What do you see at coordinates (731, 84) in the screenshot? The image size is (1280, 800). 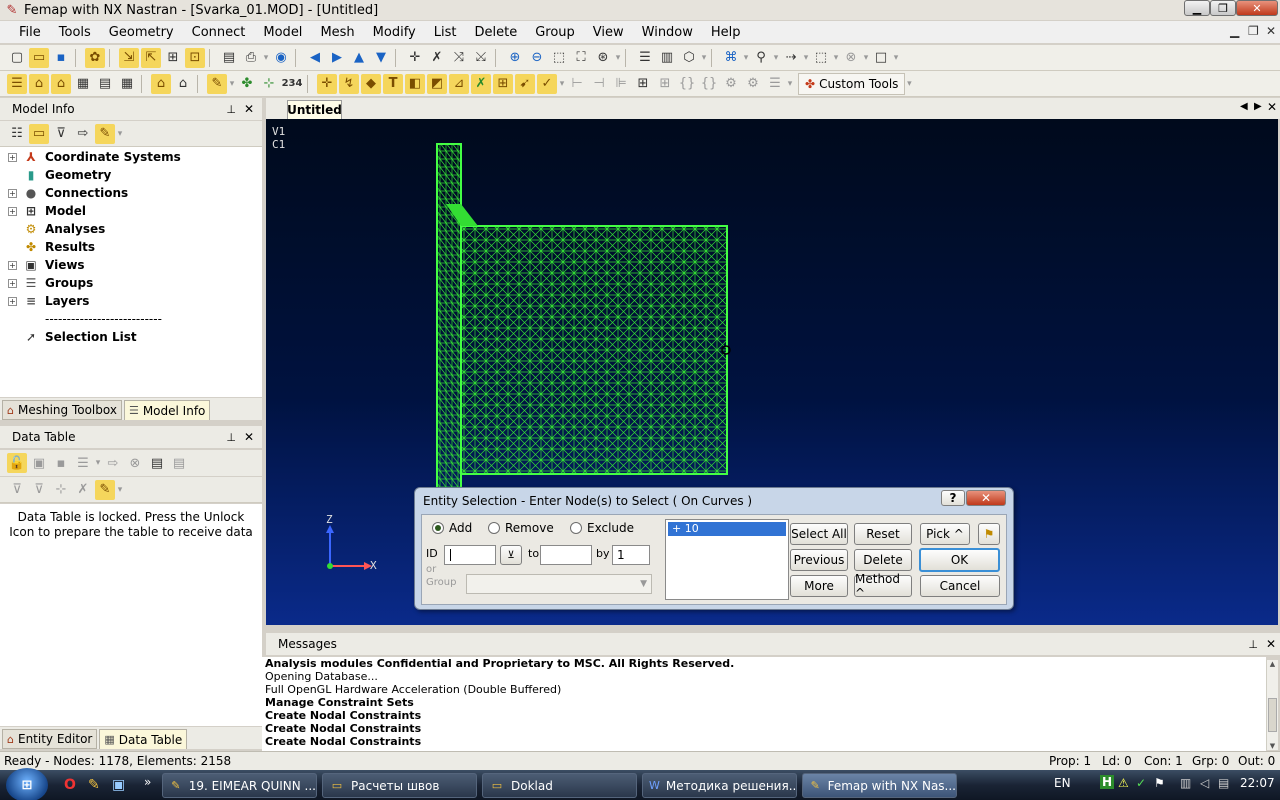 I see `gear-icon: ⚙` at bounding box center [731, 84].